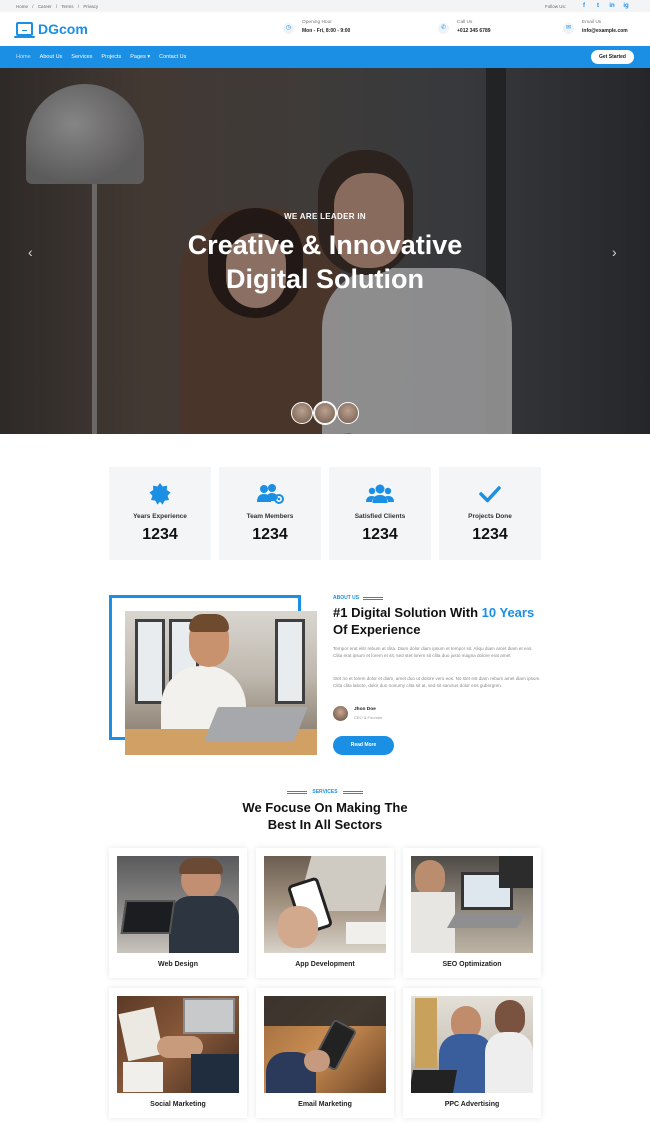 This screenshot has height=1124, width=650. I want to click on mail-icon: ✉, so click(568, 28).